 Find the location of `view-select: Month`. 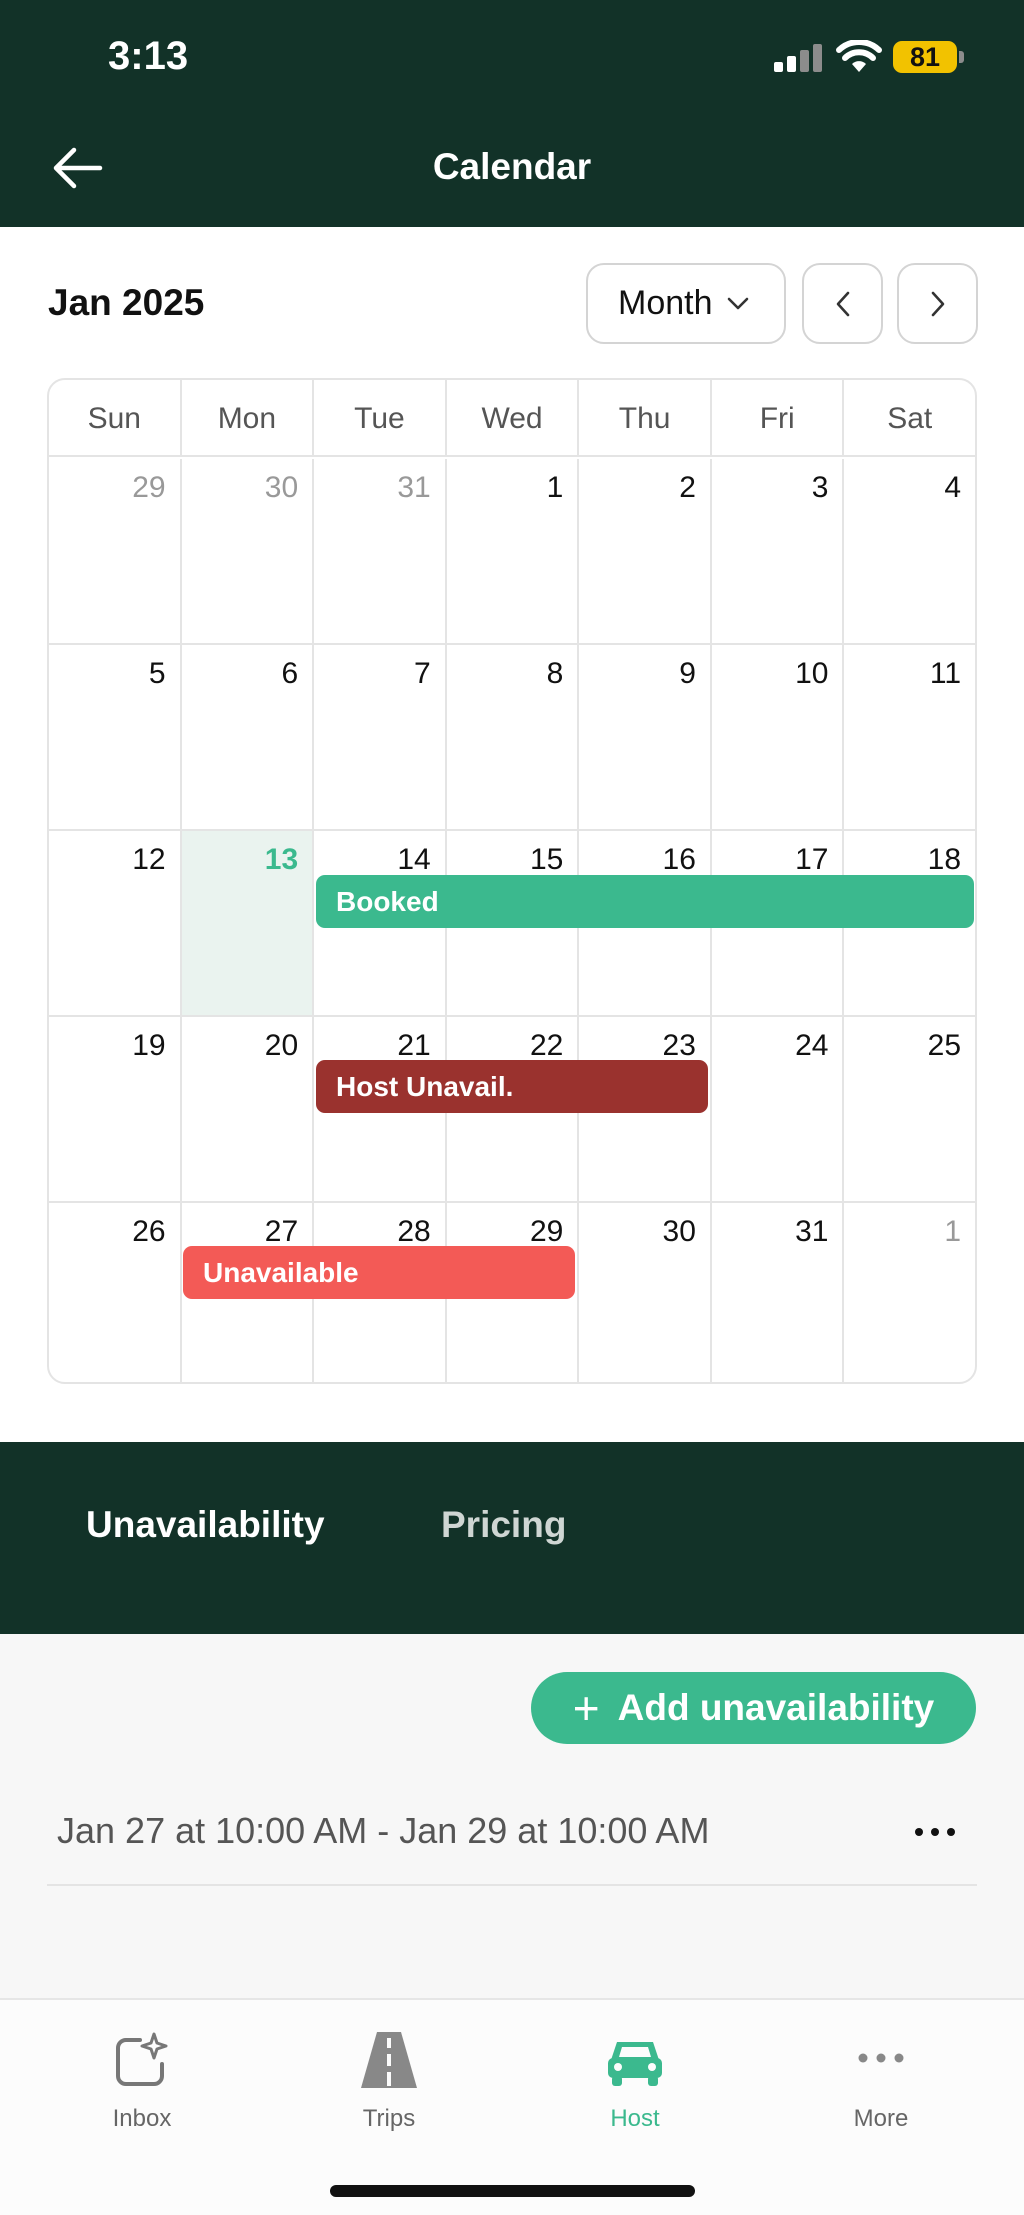

view-select: Month is located at coordinates (686, 303).